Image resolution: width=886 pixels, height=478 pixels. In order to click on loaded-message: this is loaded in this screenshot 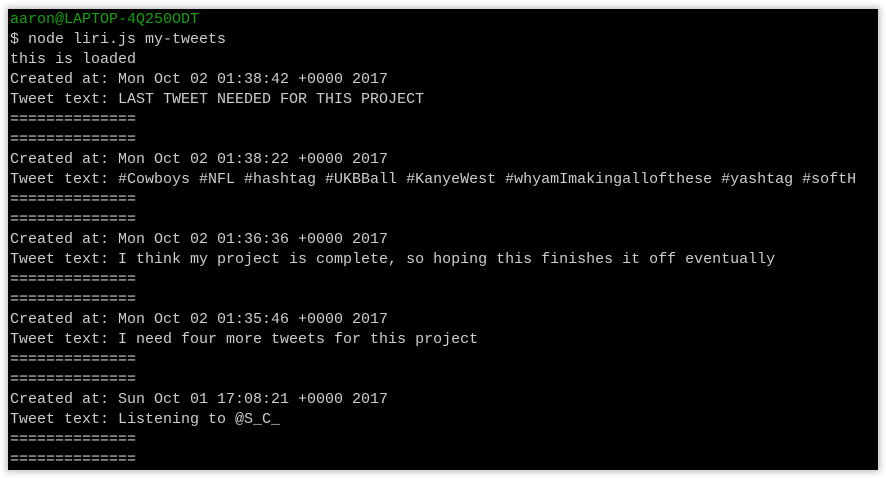, I will do `click(73, 59)`.